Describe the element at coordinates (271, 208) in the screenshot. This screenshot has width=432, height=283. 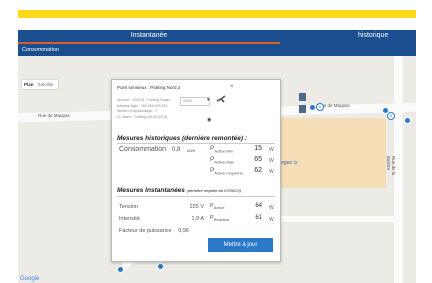
I see `p-active-unit: W` at that location.